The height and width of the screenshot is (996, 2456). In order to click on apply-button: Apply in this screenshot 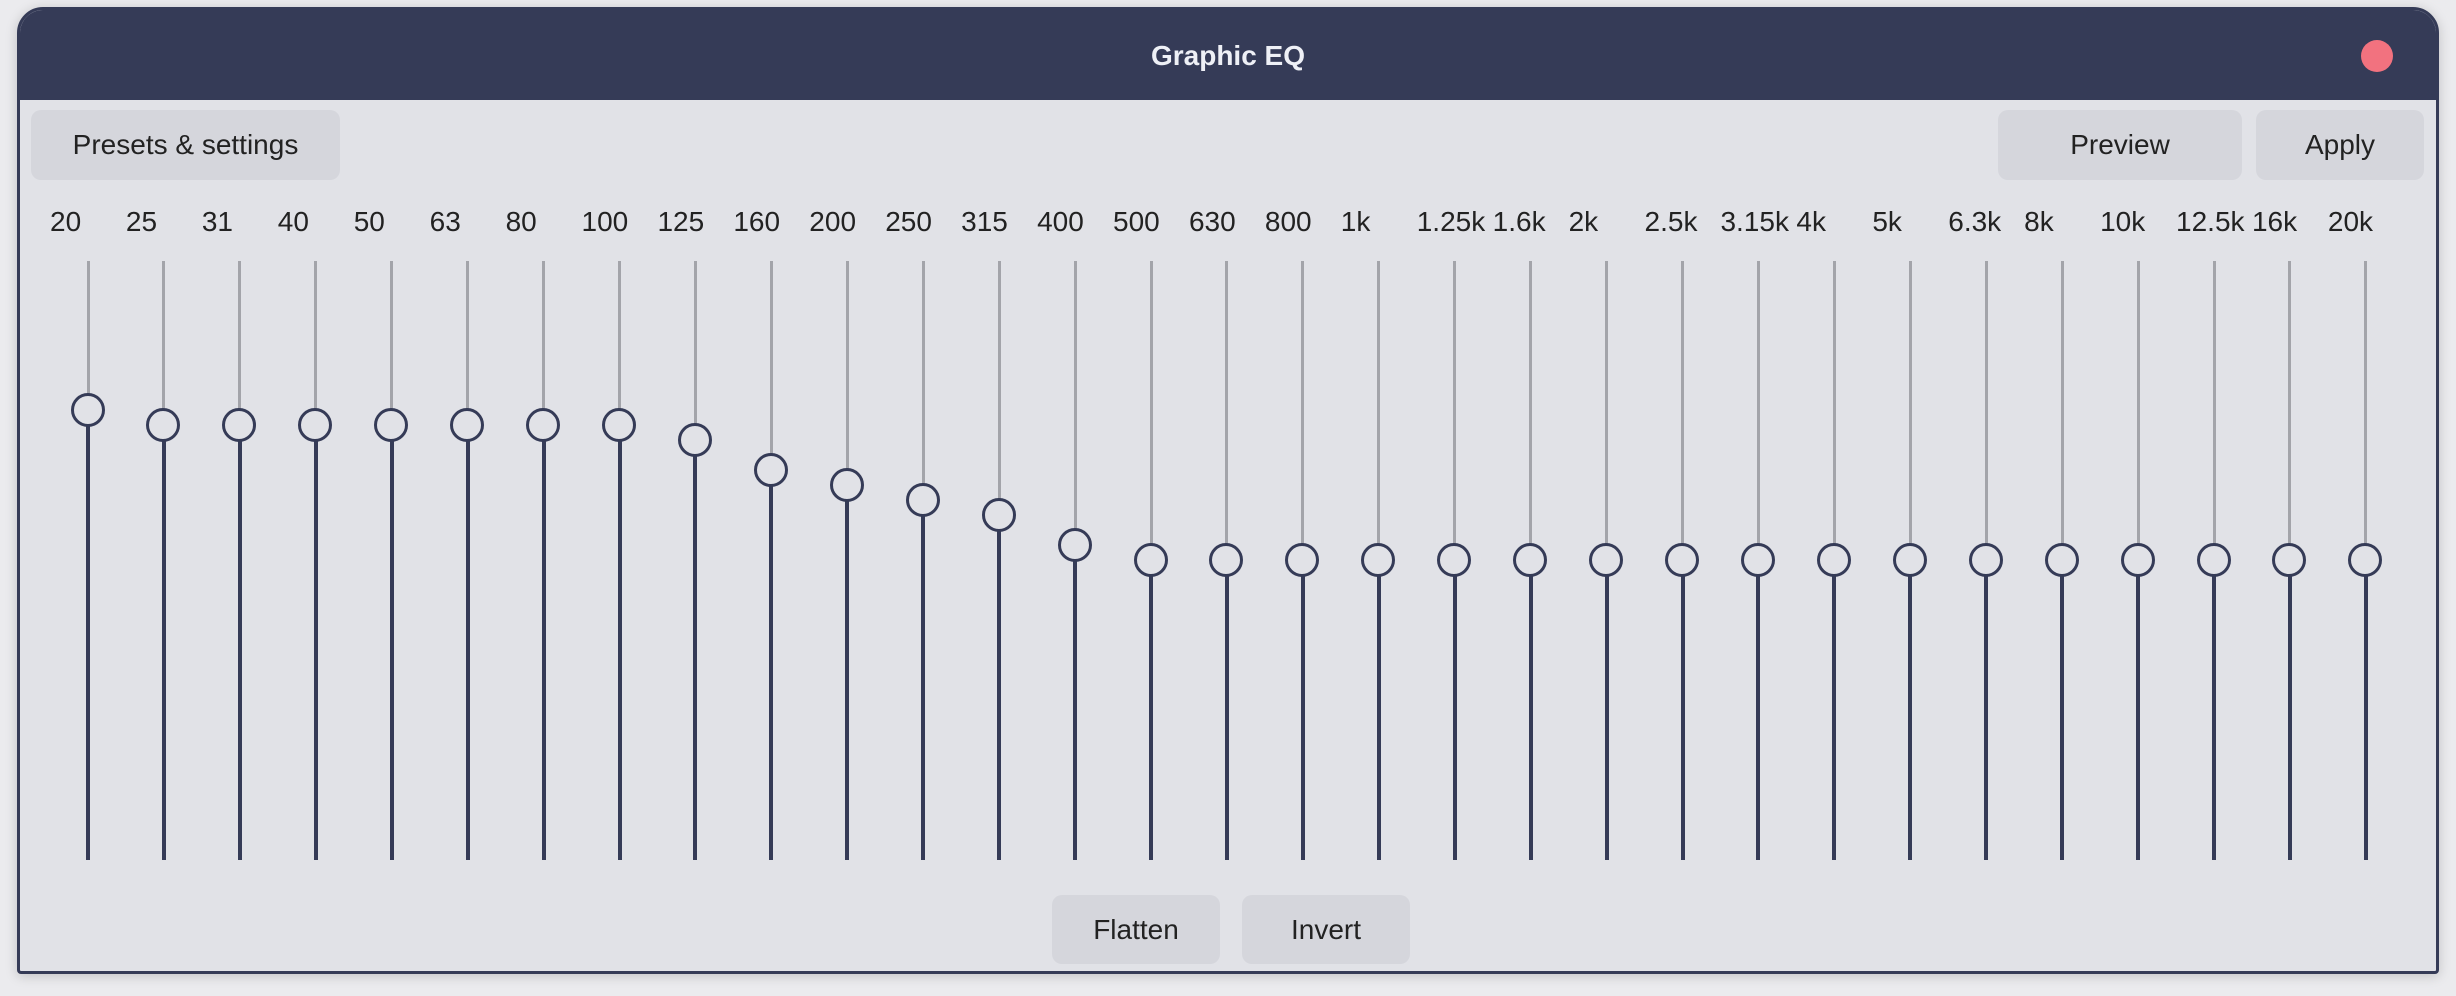, I will do `click(2340, 145)`.